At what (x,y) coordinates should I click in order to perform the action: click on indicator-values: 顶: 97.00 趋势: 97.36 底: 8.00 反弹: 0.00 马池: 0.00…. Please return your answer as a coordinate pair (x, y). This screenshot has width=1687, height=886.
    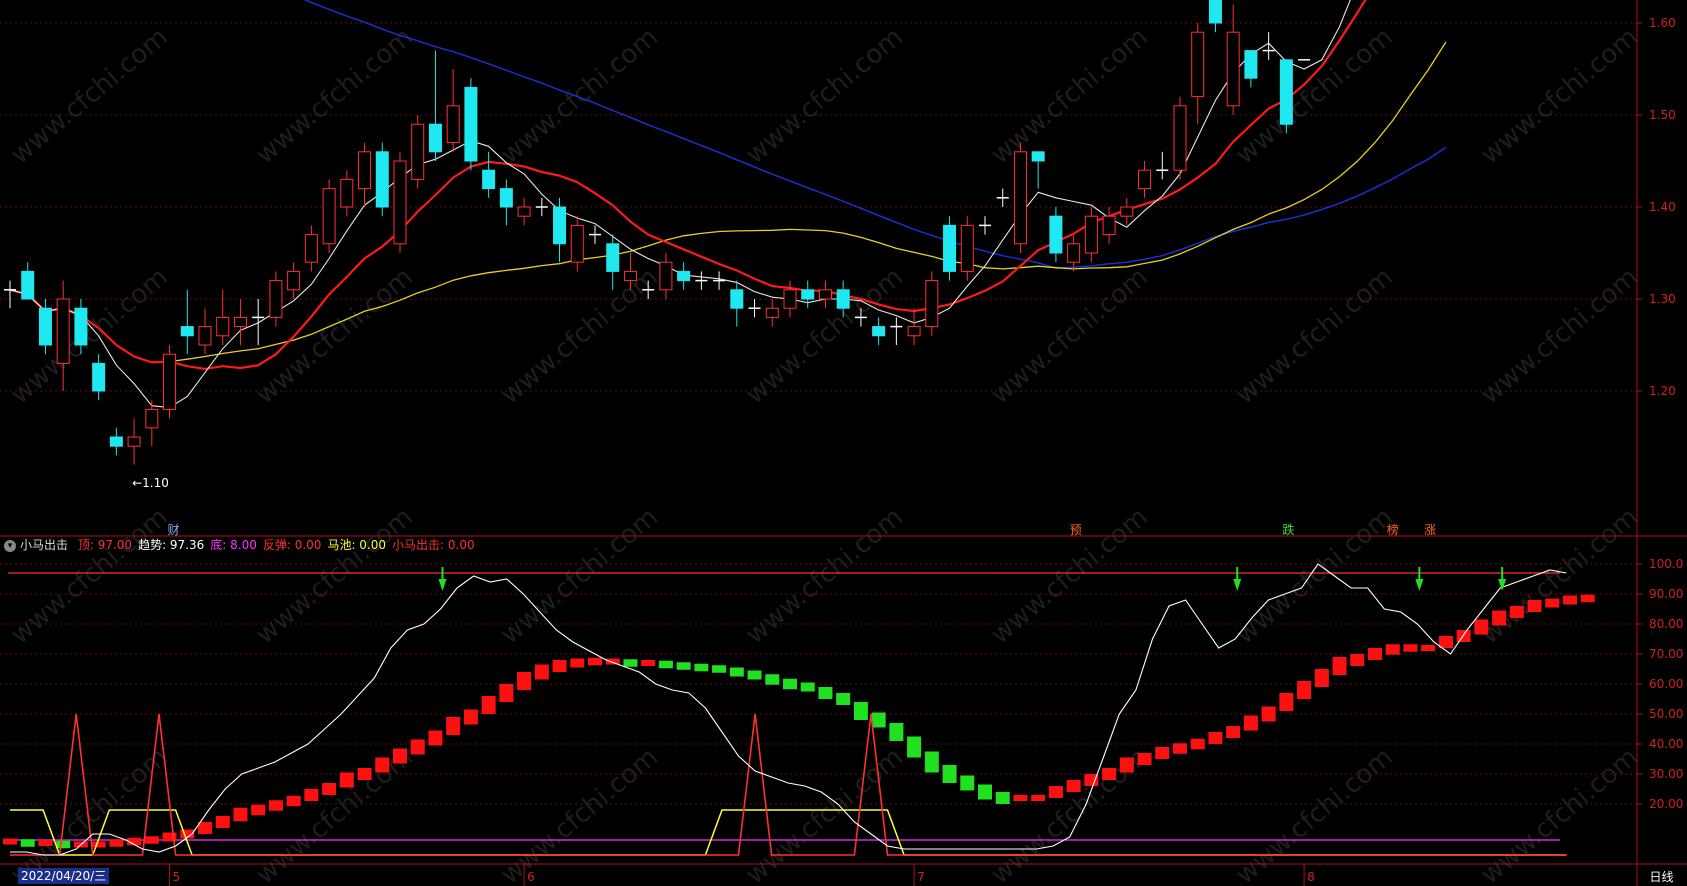
    Looking at the image, I should click on (279, 545).